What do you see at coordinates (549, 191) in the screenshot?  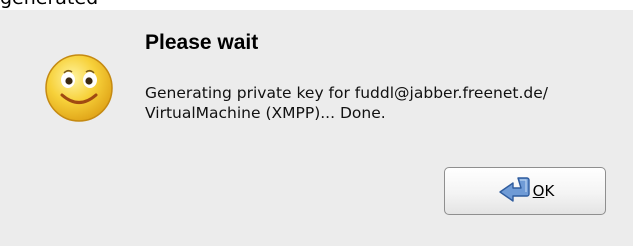 I see `ok-label-rest: K` at bounding box center [549, 191].